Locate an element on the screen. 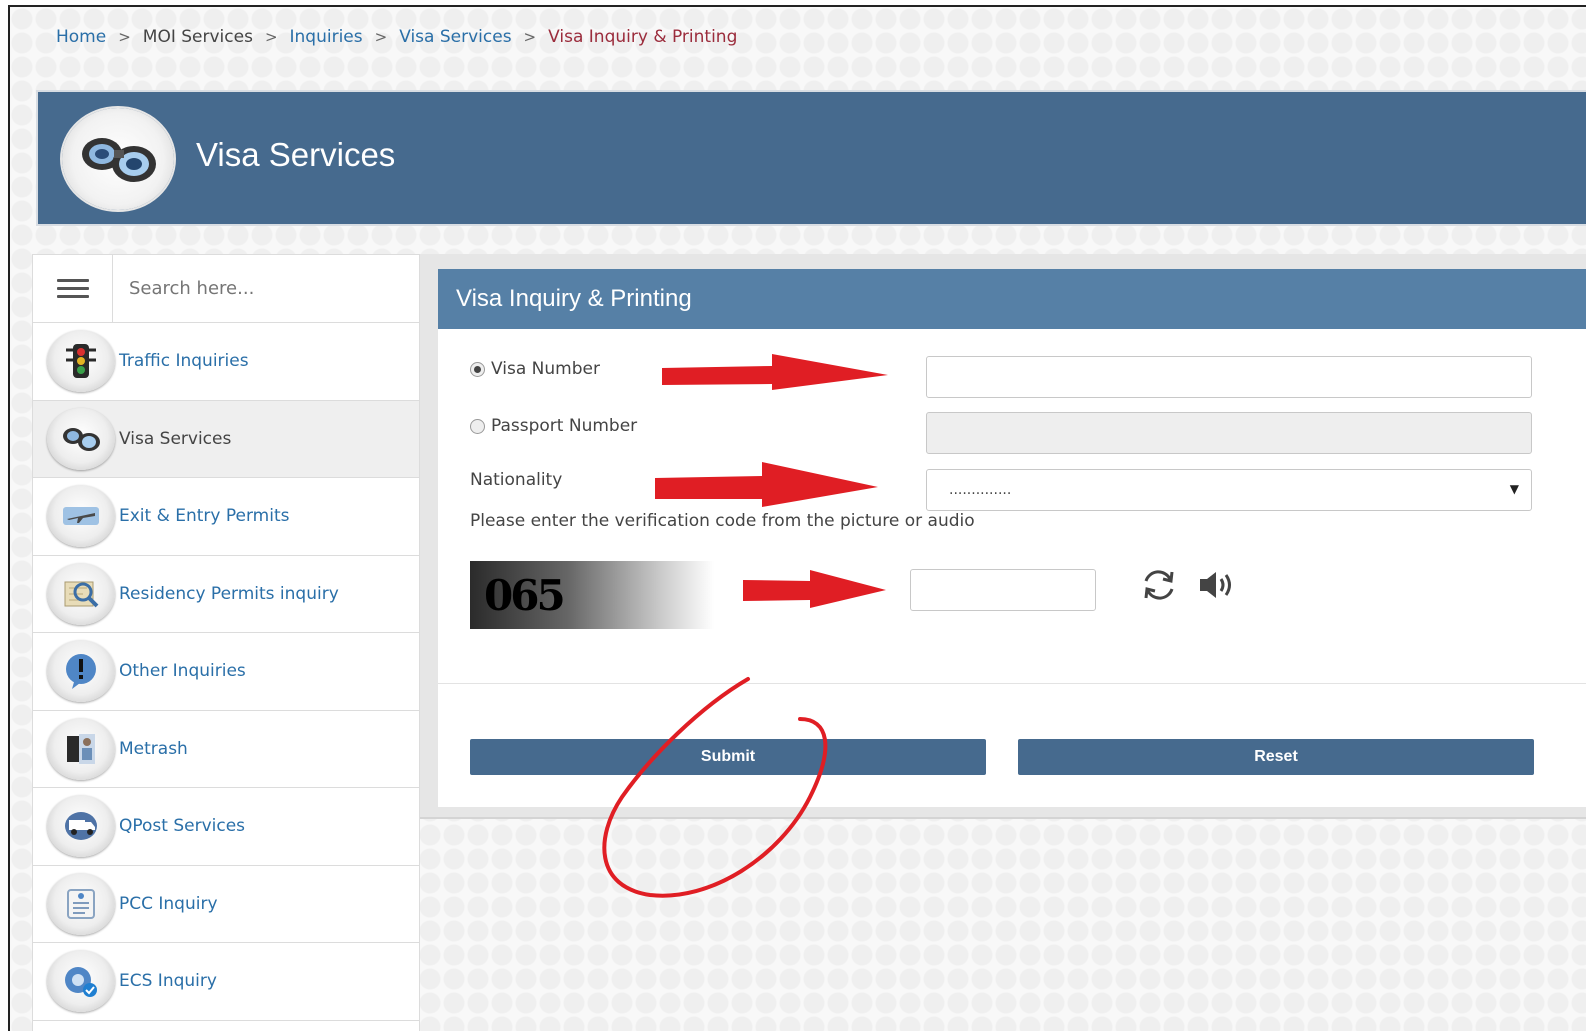  ecs-badge-icon is located at coordinates (81, 981).